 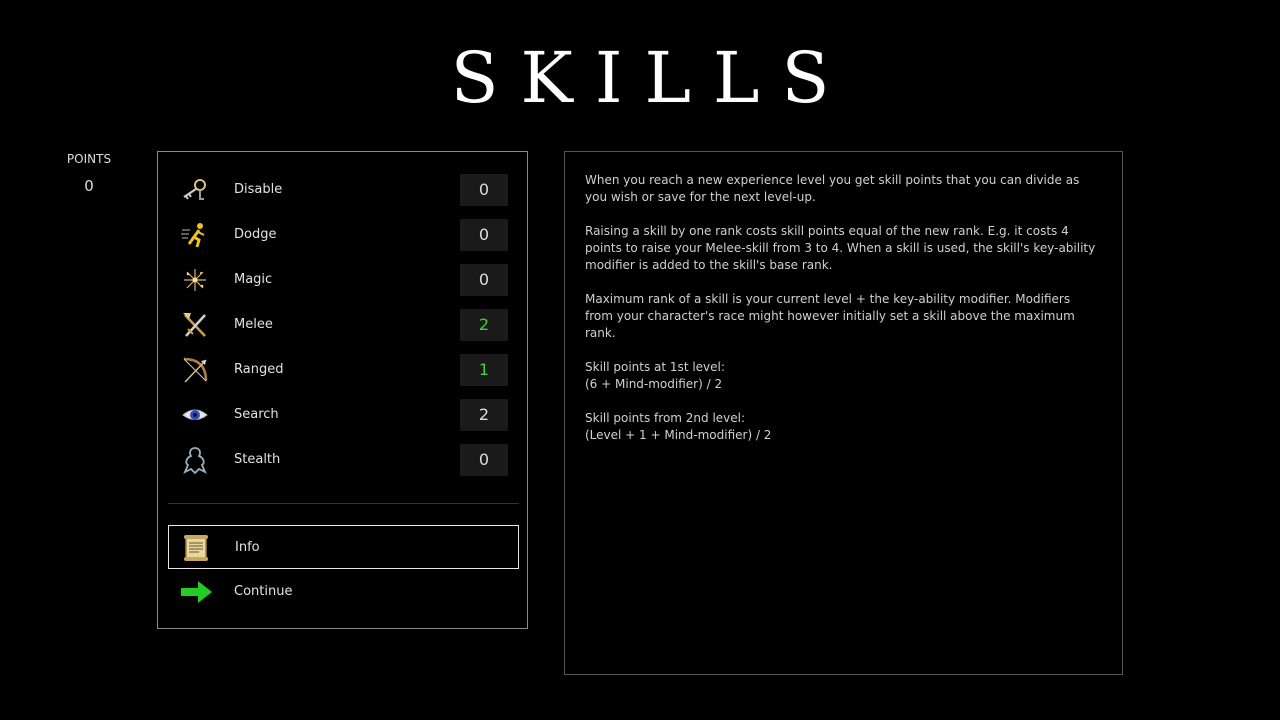 I want to click on ghost-silhouette-icon, so click(x=195, y=460).